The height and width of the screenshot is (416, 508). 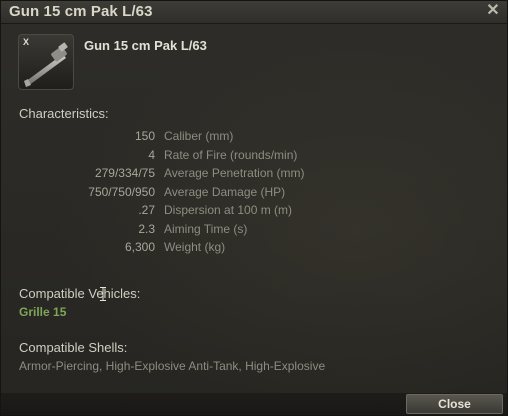 What do you see at coordinates (241, 249) in the screenshot?
I see `stat-row: 6,300 Weight (kg)` at bounding box center [241, 249].